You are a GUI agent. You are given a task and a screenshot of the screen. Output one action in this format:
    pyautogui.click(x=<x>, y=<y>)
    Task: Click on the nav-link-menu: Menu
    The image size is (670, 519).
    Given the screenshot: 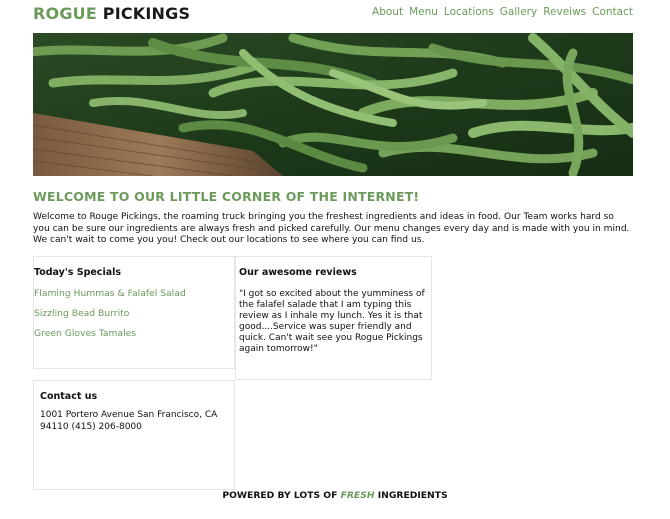 What is the action you would take?
    pyautogui.click(x=423, y=12)
    